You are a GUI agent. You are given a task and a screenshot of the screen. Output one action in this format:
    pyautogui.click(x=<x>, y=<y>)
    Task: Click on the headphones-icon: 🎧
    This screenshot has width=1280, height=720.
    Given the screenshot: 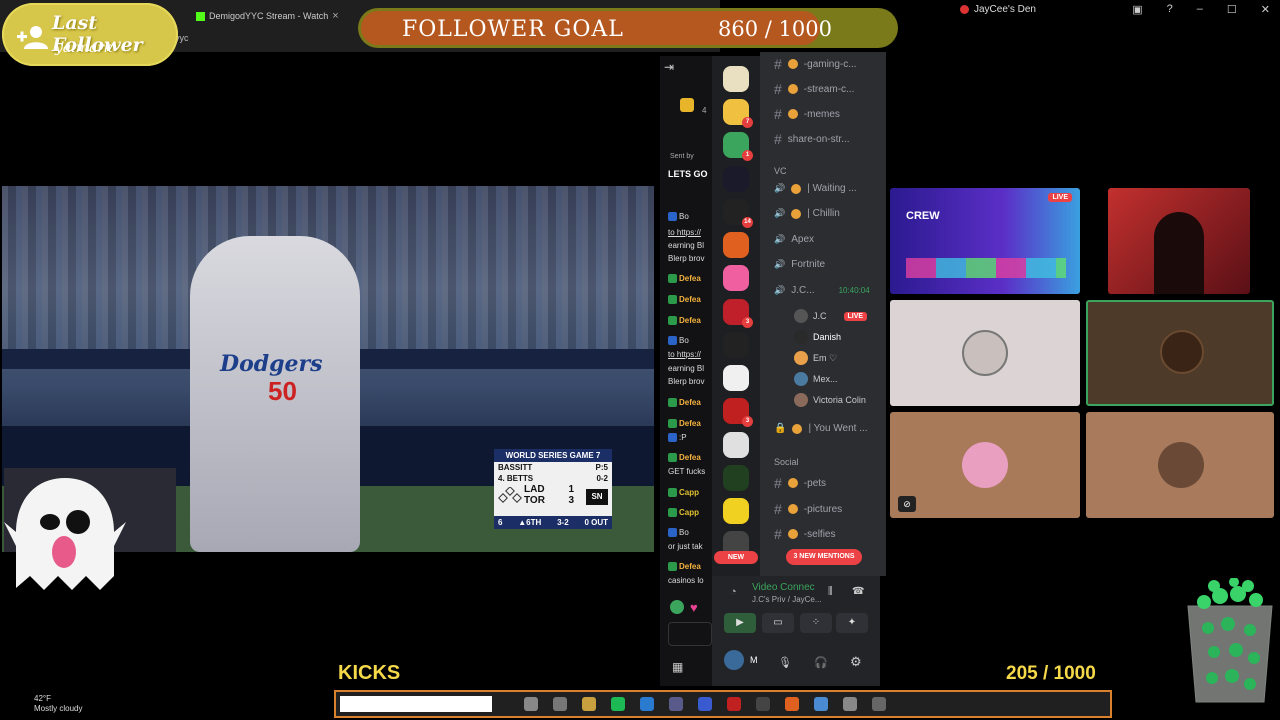 What is the action you would take?
    pyautogui.click(x=821, y=662)
    